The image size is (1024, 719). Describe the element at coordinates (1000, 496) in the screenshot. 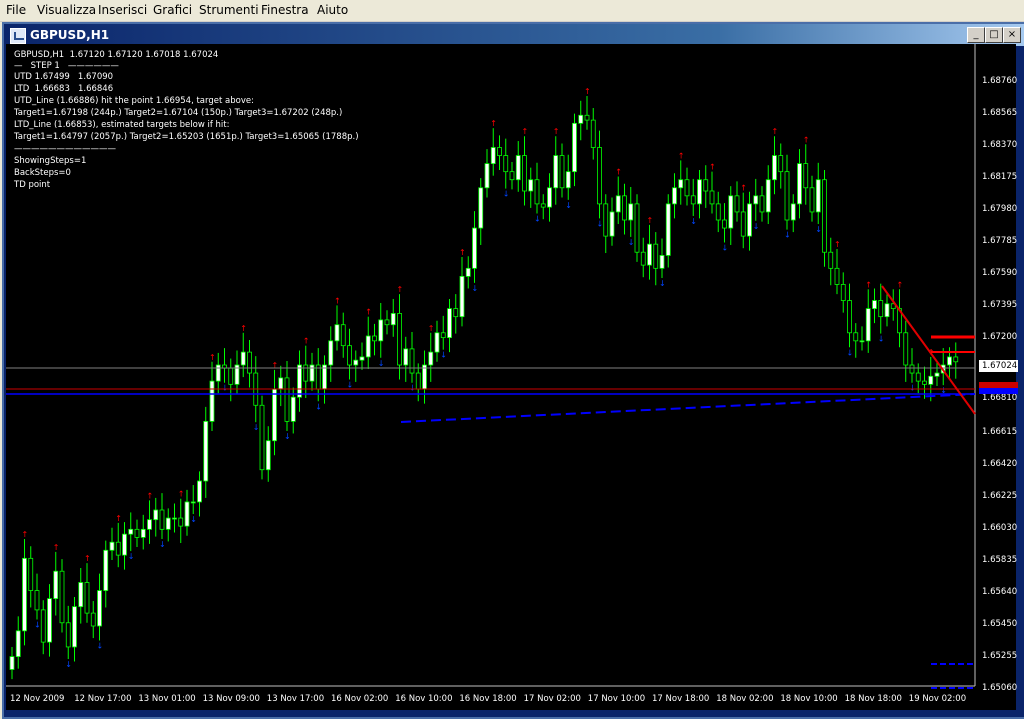

I see `price-tick-label: 1.66225` at that location.